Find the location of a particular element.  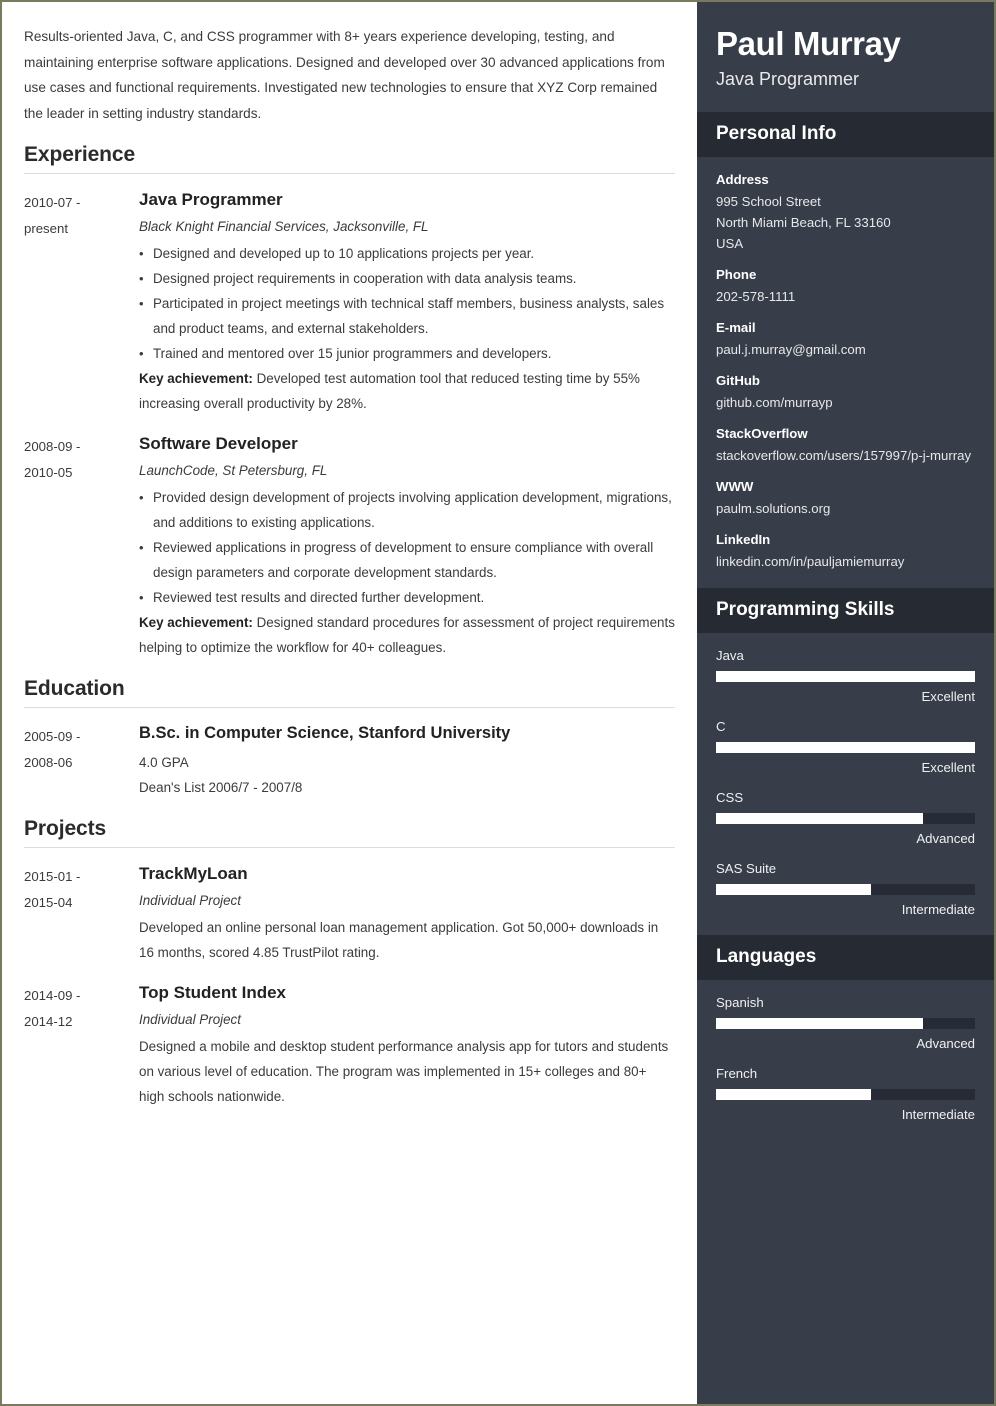

language-level: Intermediate is located at coordinates (938, 1114).